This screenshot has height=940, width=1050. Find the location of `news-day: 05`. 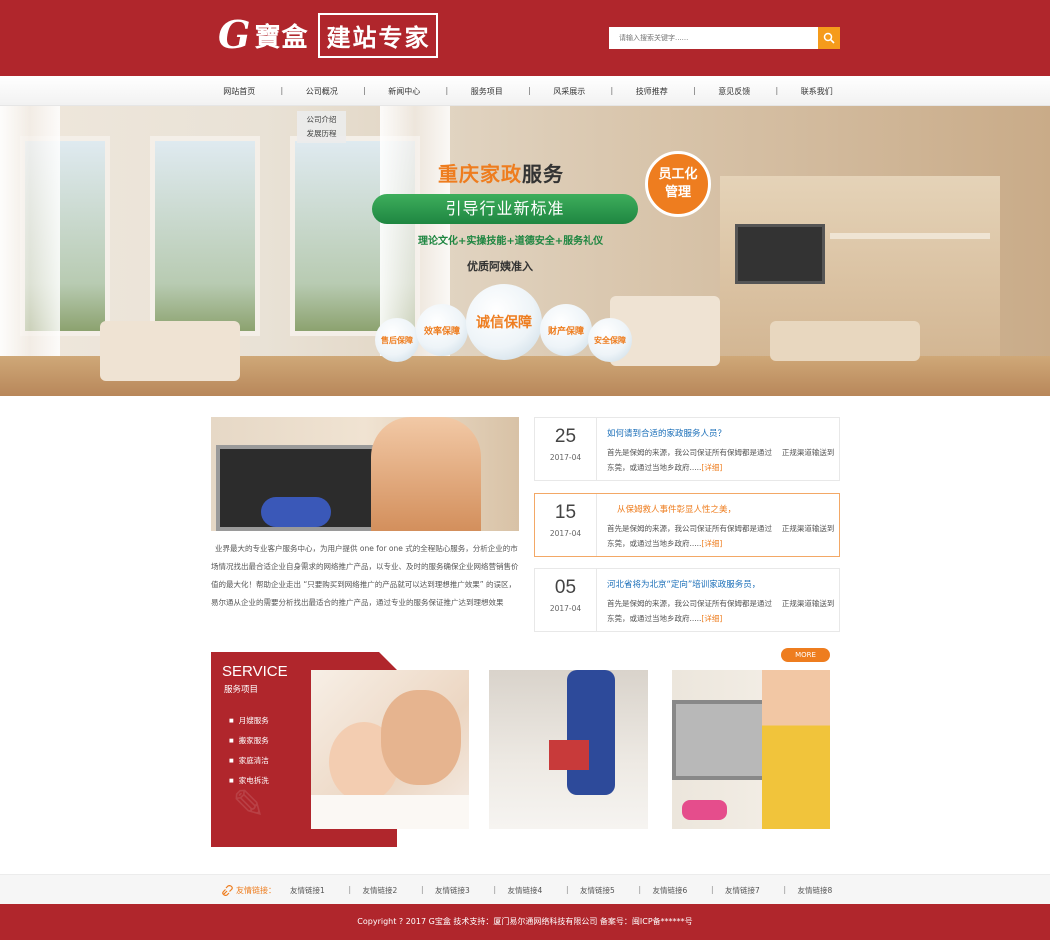

news-day: 05 is located at coordinates (565, 587).